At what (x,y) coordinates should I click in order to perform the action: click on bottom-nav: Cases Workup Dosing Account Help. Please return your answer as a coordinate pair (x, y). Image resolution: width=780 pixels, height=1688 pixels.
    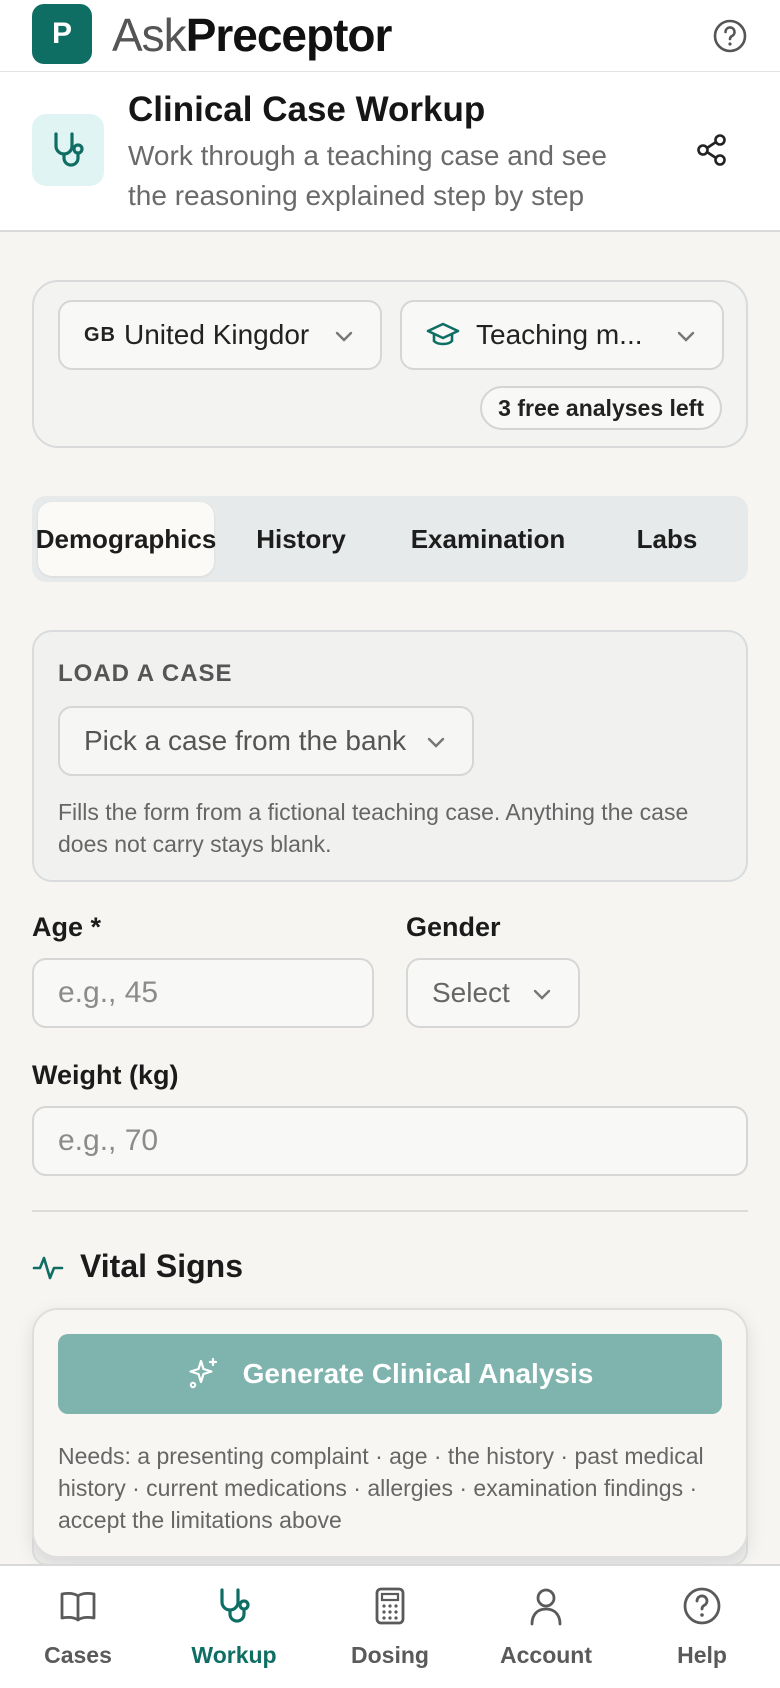
    Looking at the image, I should click on (390, 1626).